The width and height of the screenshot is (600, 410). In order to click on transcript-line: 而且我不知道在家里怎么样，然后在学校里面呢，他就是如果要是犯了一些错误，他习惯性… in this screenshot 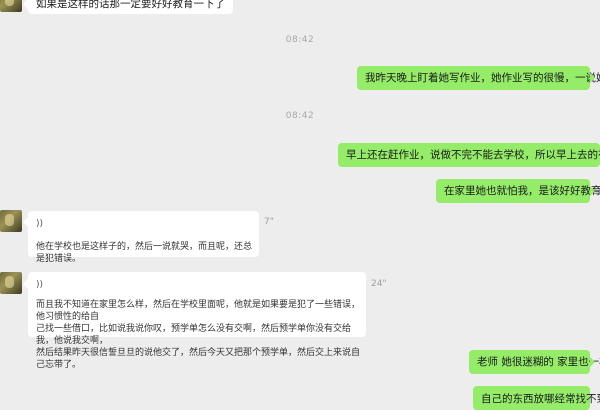, I will do `click(198, 311)`.